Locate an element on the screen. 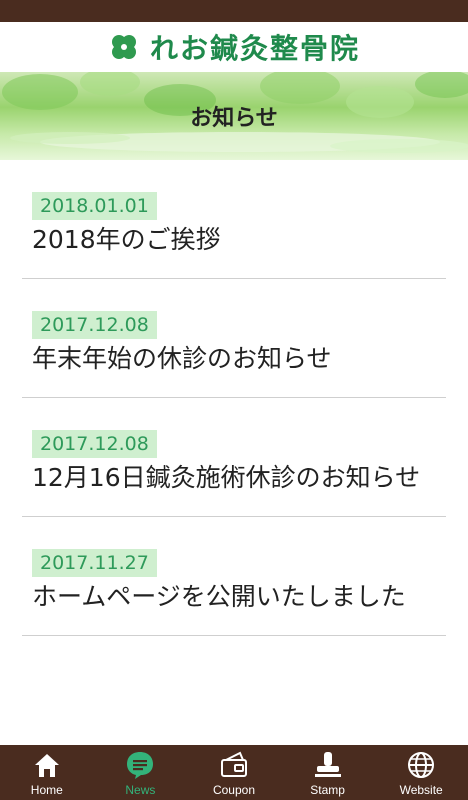 The height and width of the screenshot is (800, 468). coupon-icon is located at coordinates (233, 764).